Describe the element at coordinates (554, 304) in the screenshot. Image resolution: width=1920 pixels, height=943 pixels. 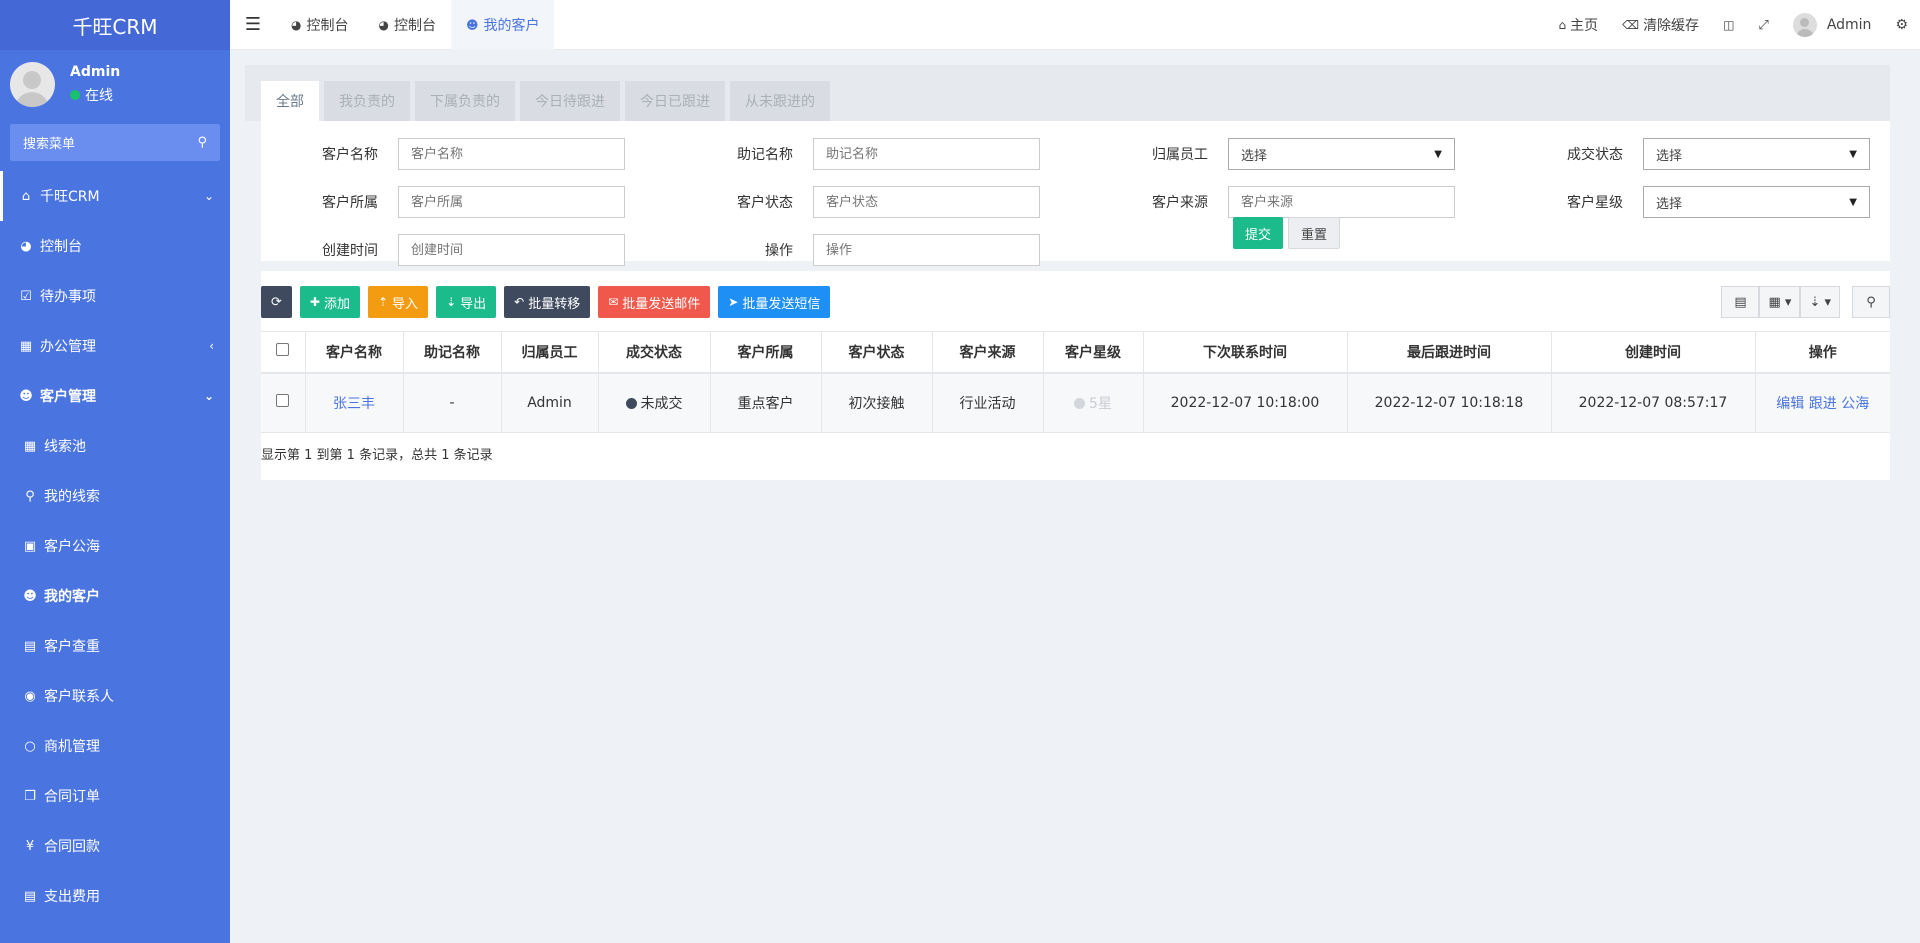
I see `batch-transfer-label: 批量转移` at that location.